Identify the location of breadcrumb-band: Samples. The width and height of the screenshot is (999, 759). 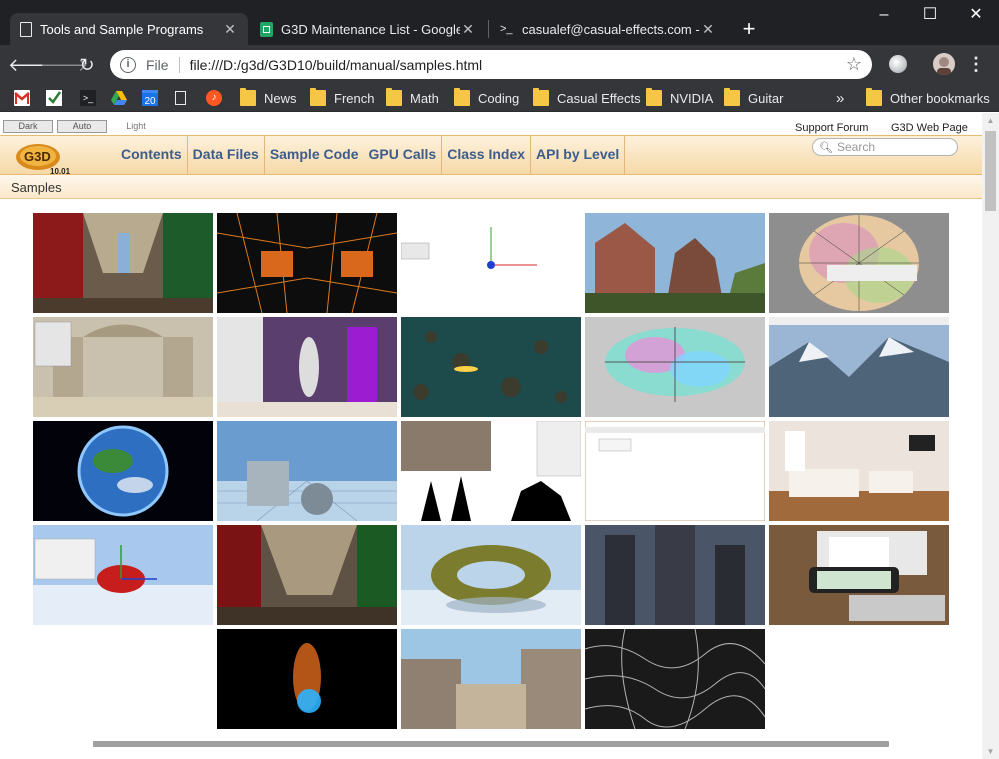
(491, 187).